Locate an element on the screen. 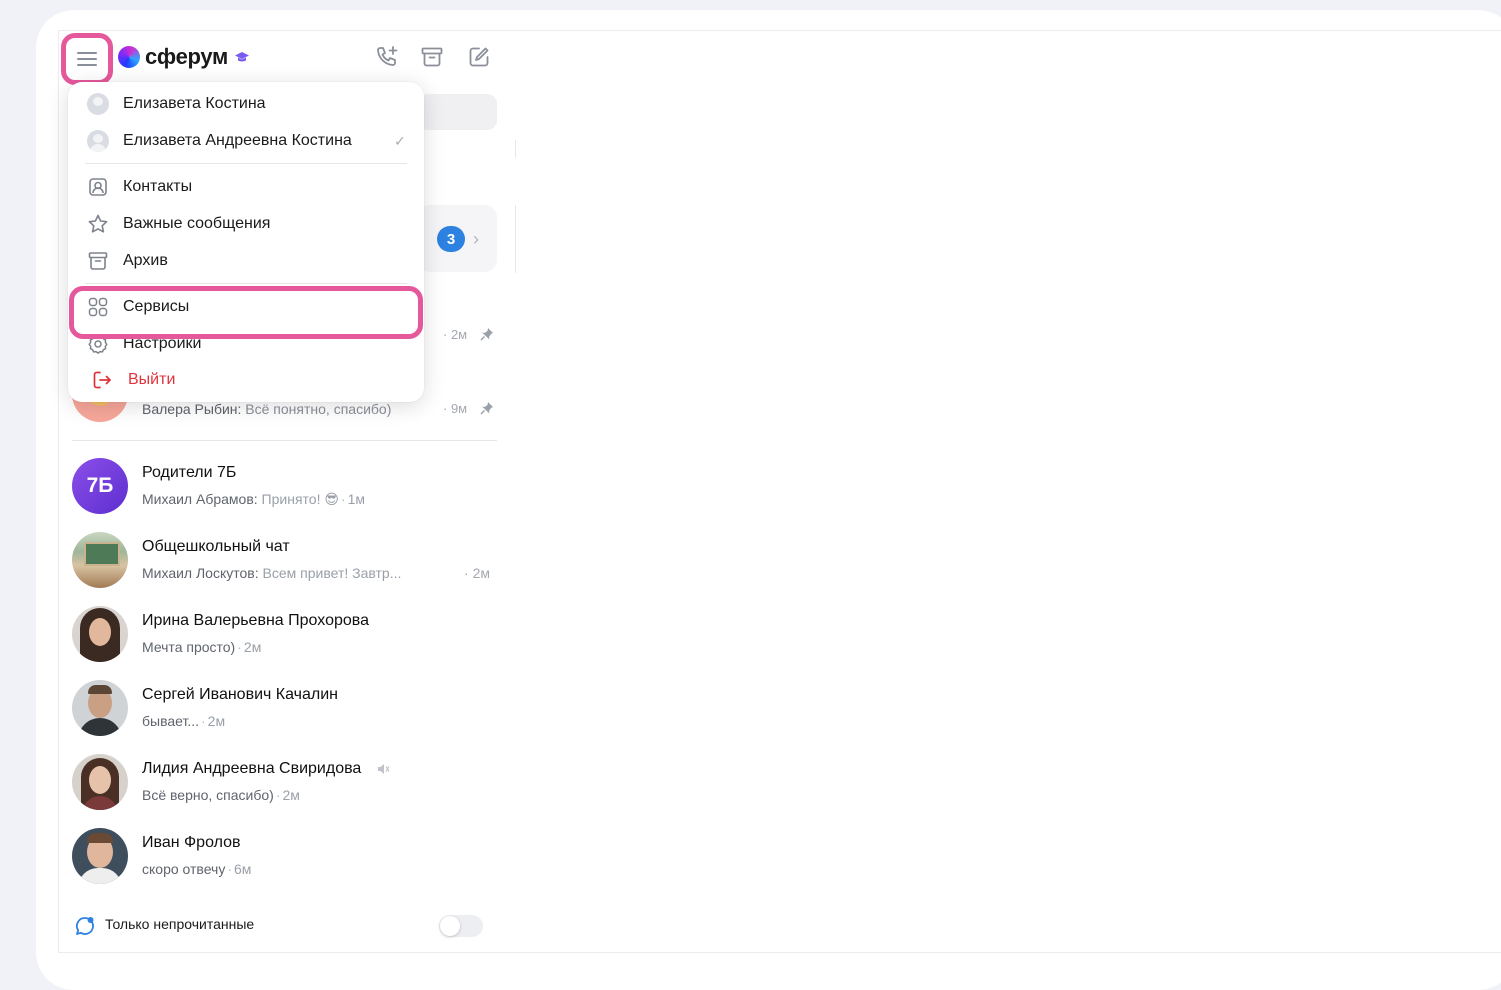 The height and width of the screenshot is (990, 1501). chat-bubble-icon is located at coordinates (84, 926).